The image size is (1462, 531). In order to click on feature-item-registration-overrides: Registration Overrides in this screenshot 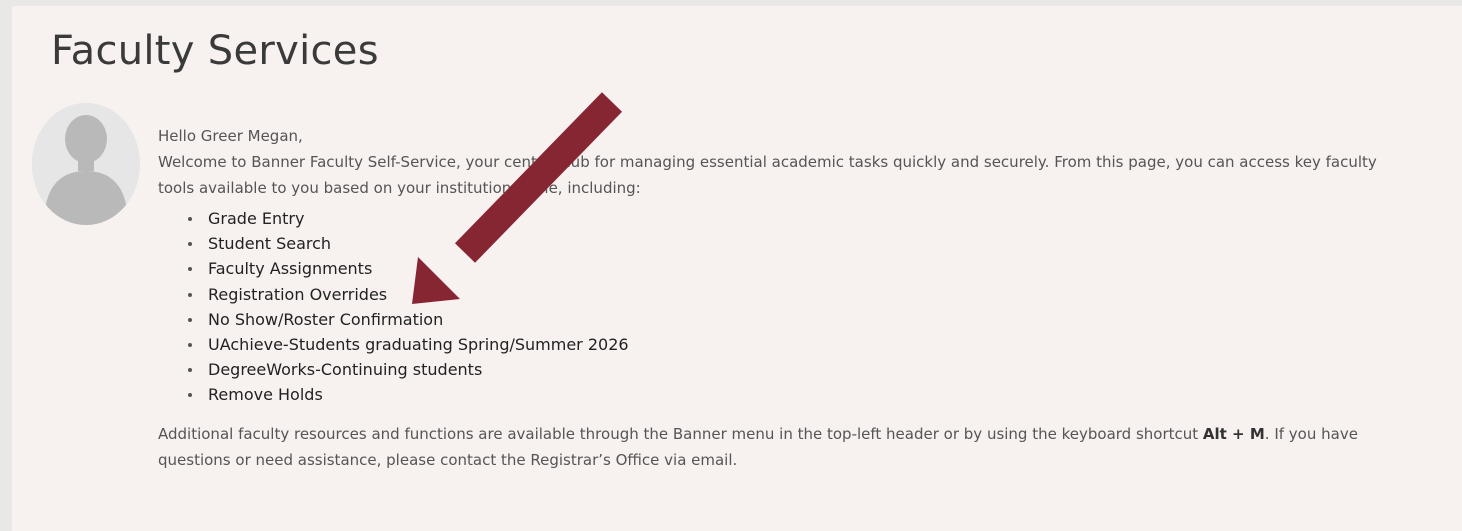, I will do `click(808, 294)`.